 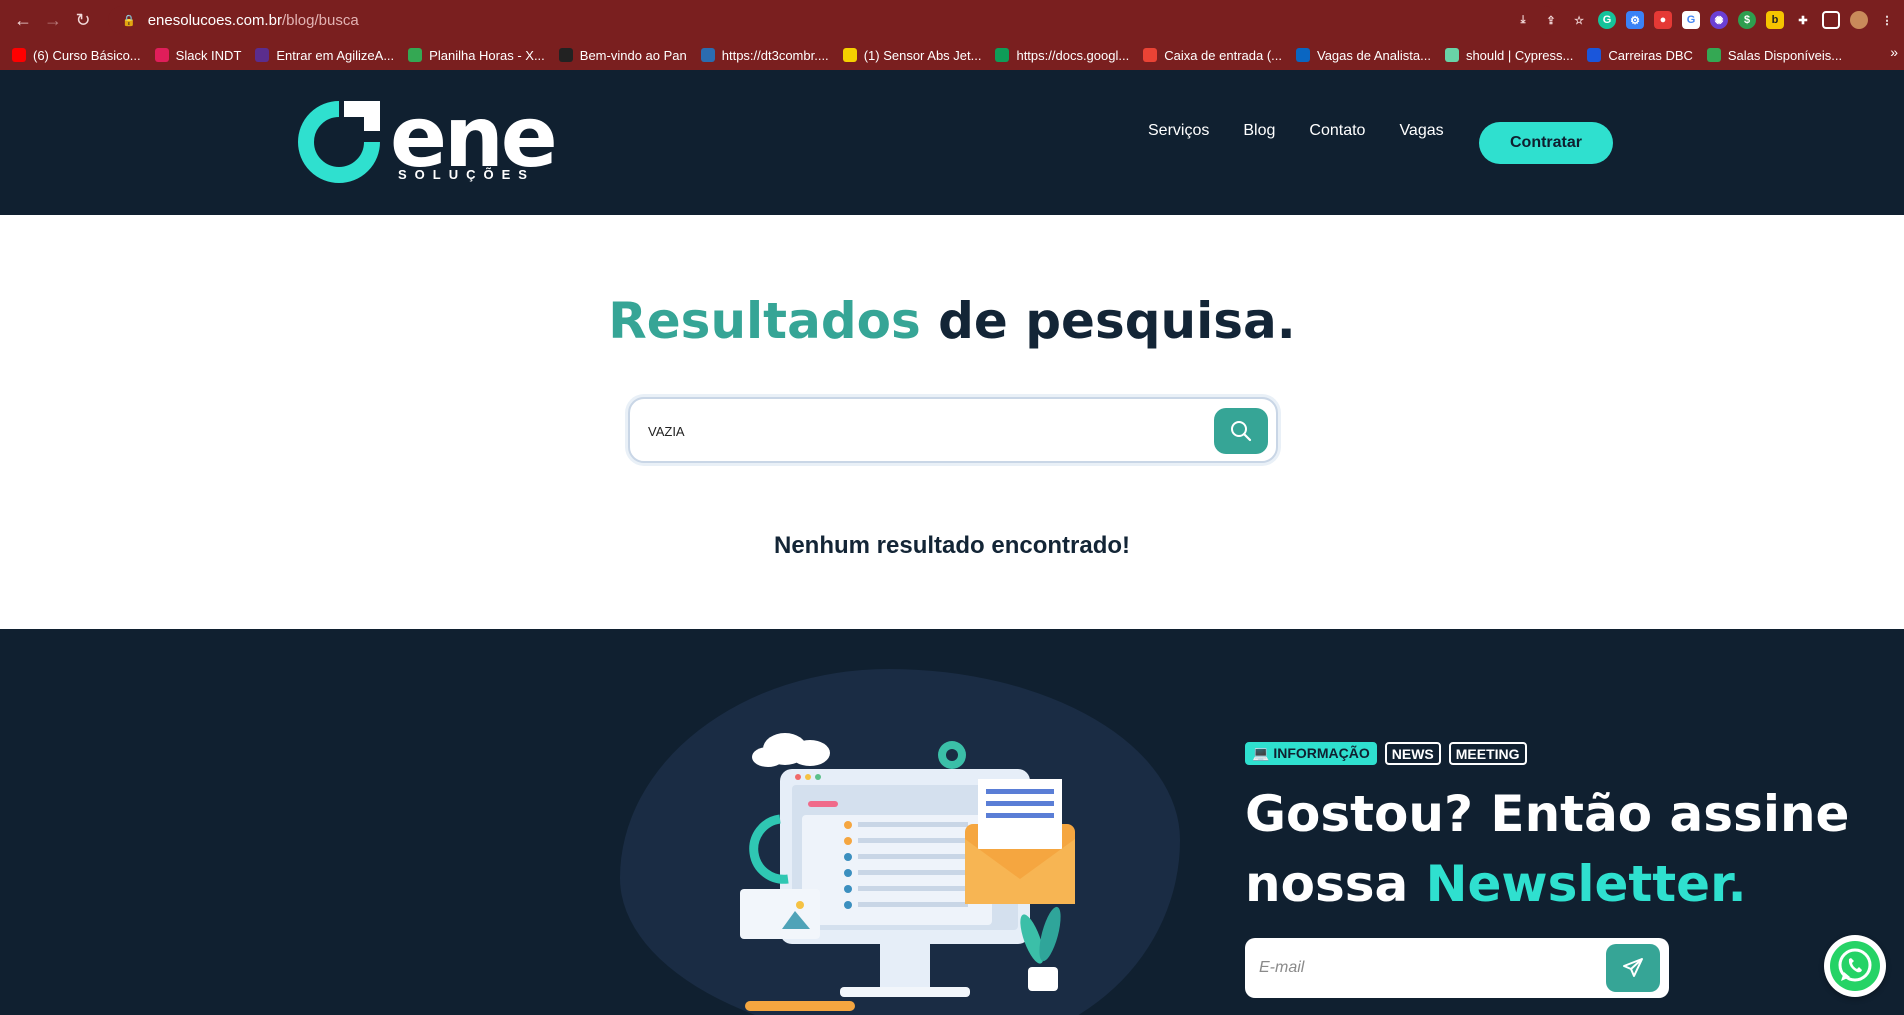 I want to click on main-nav: Serviços Blog Contato Vagas, so click(x=1296, y=131).